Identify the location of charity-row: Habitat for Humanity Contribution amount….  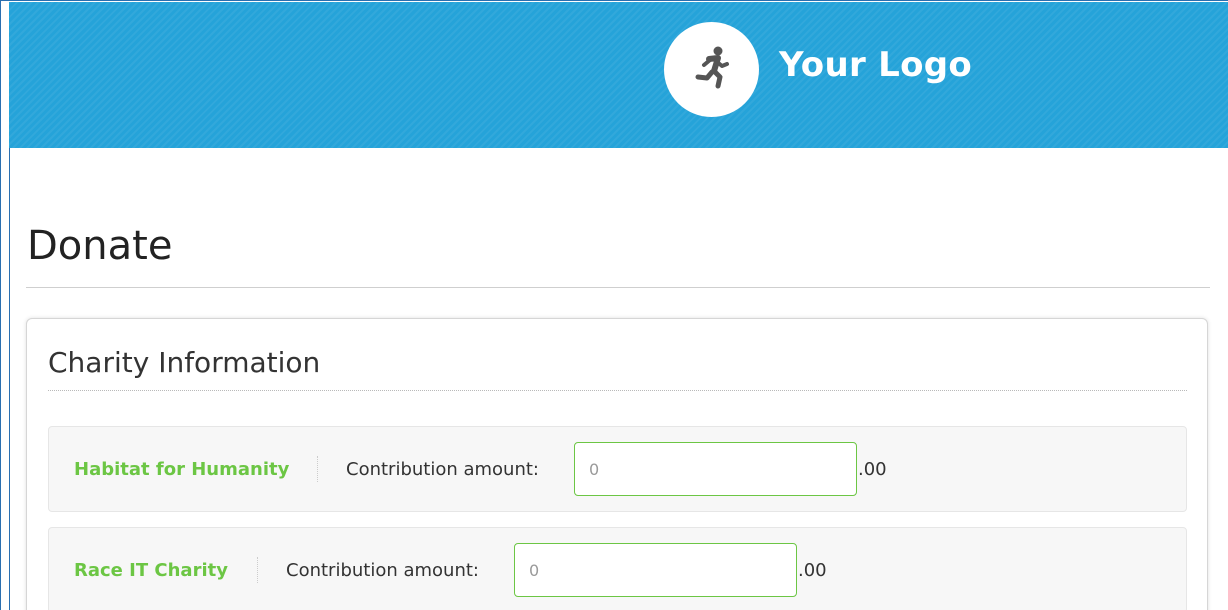
(617, 469).